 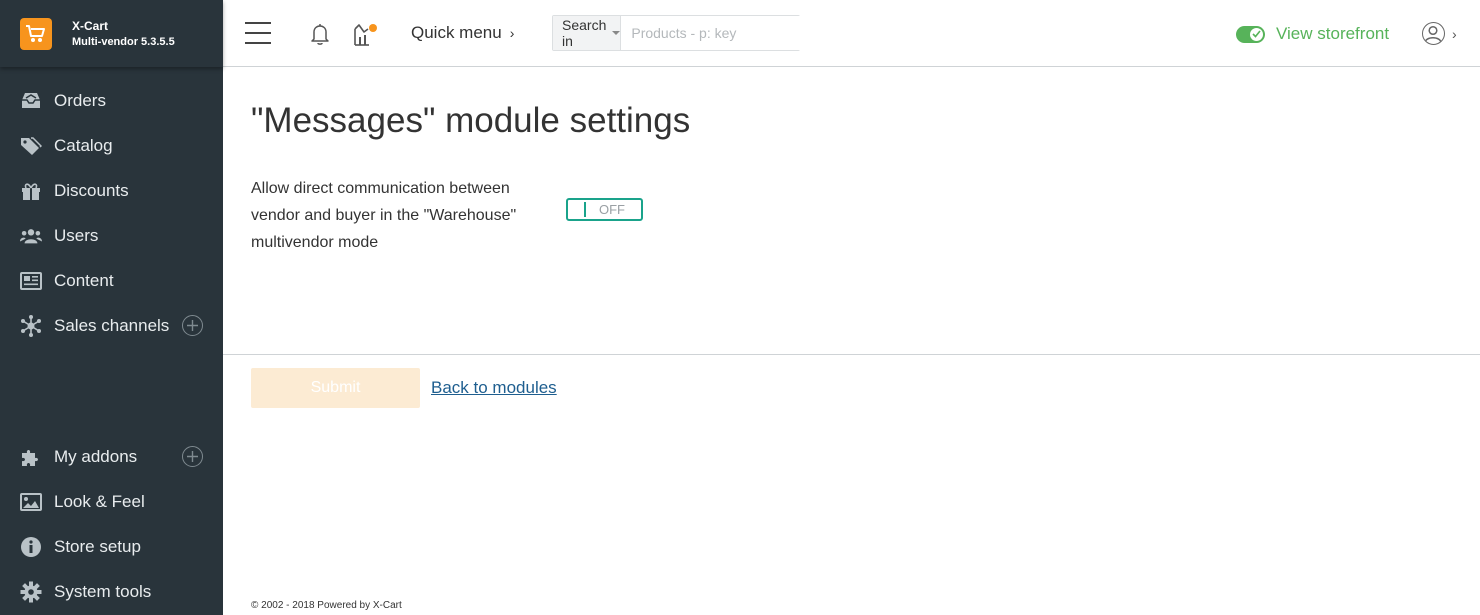 What do you see at coordinates (76, 235) in the screenshot?
I see `sidebar-item-label: Users` at bounding box center [76, 235].